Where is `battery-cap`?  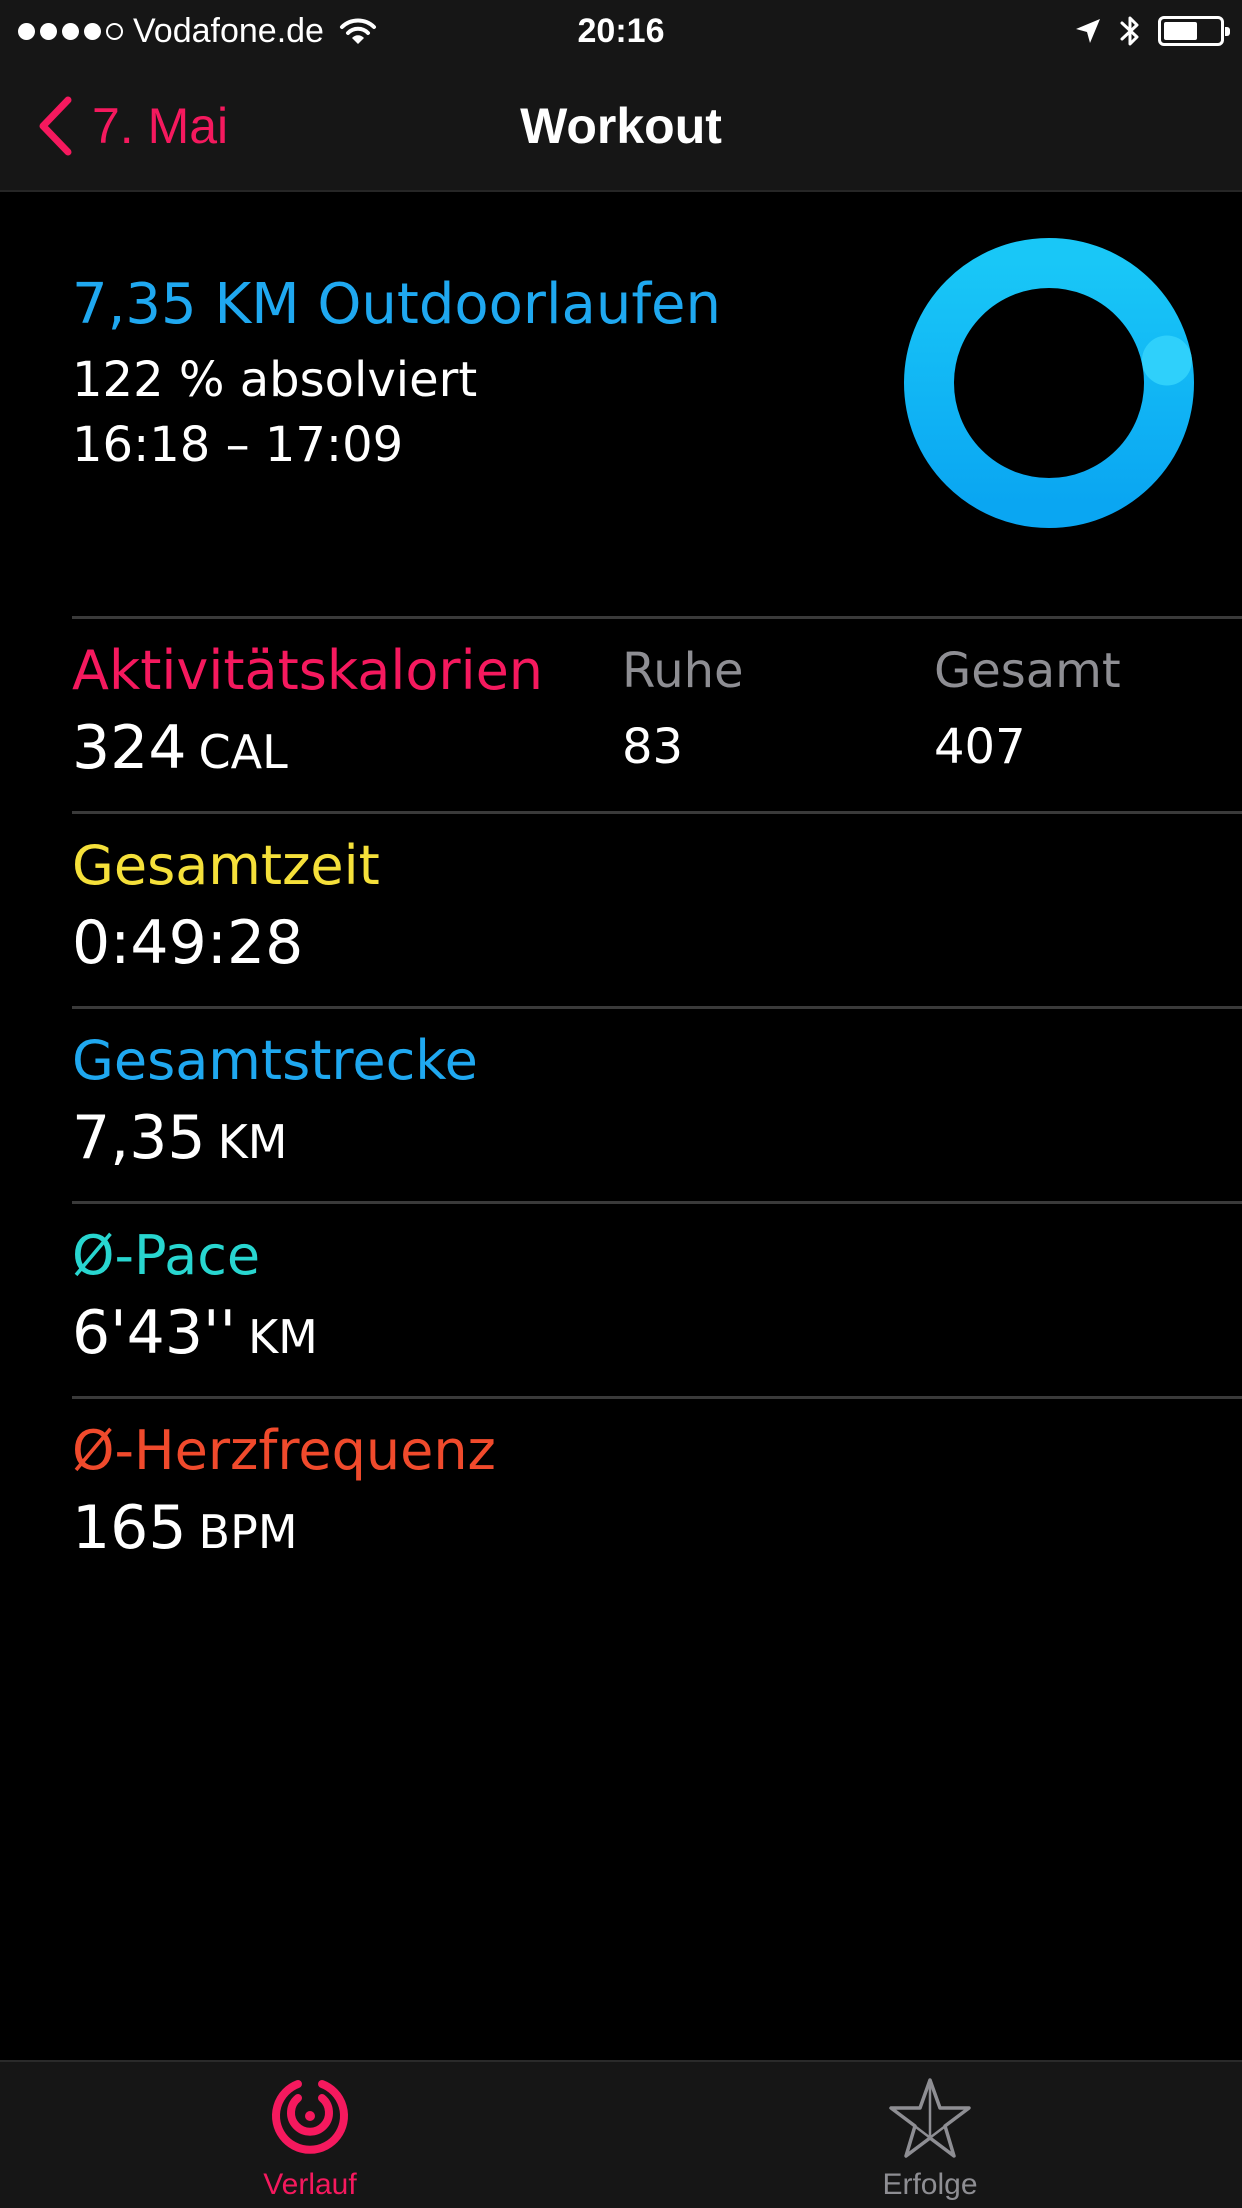 battery-cap is located at coordinates (1227, 31).